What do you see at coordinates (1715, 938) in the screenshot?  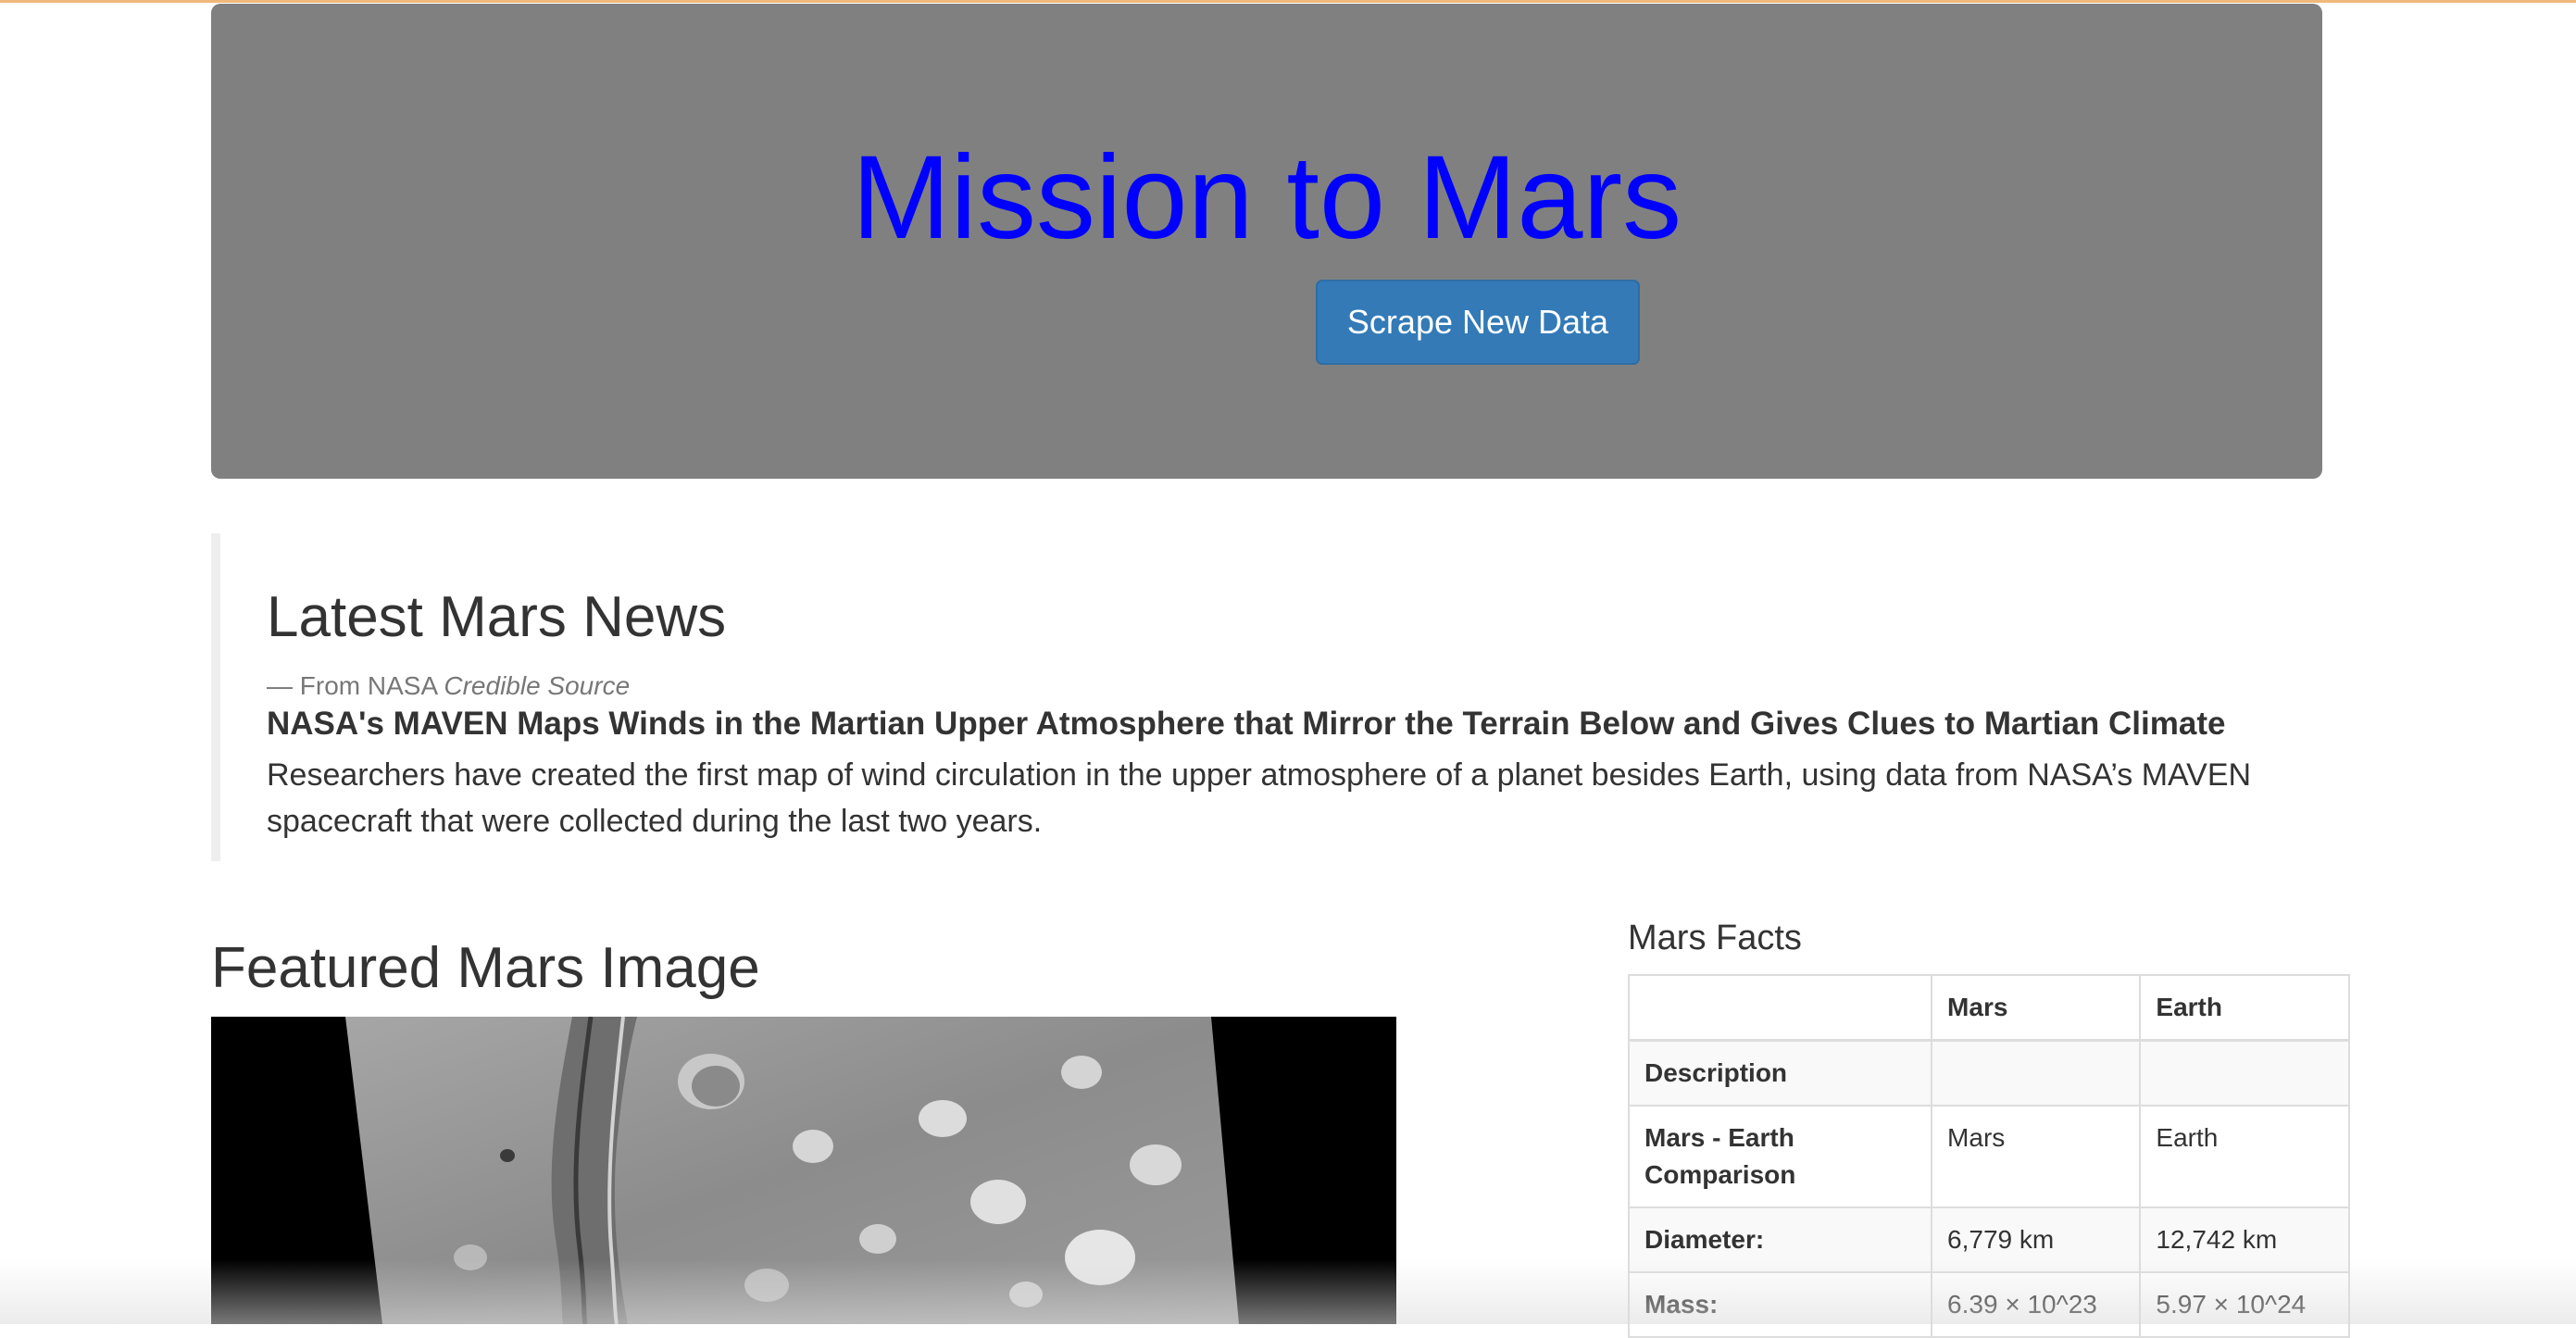 I see `mars-facts-heading: Mars Facts` at bounding box center [1715, 938].